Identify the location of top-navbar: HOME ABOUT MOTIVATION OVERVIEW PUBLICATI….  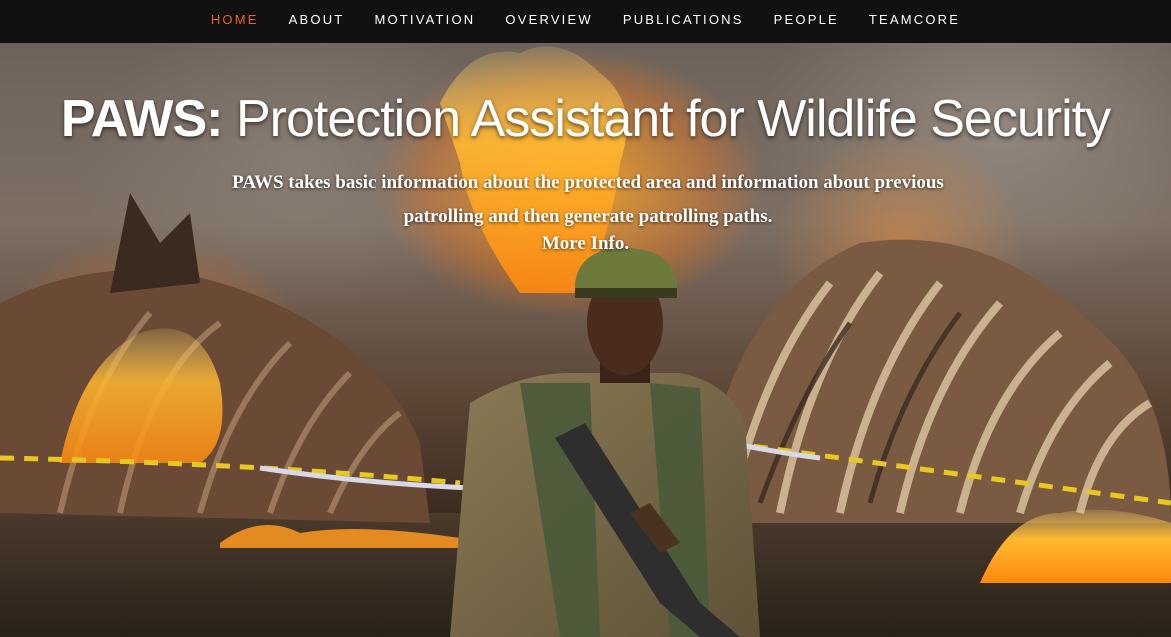
(585, 21).